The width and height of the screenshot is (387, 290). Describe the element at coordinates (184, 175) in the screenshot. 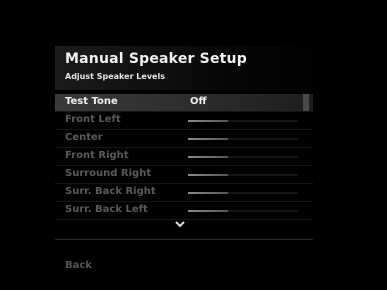

I see `row-surround-right: Surround Right` at that location.